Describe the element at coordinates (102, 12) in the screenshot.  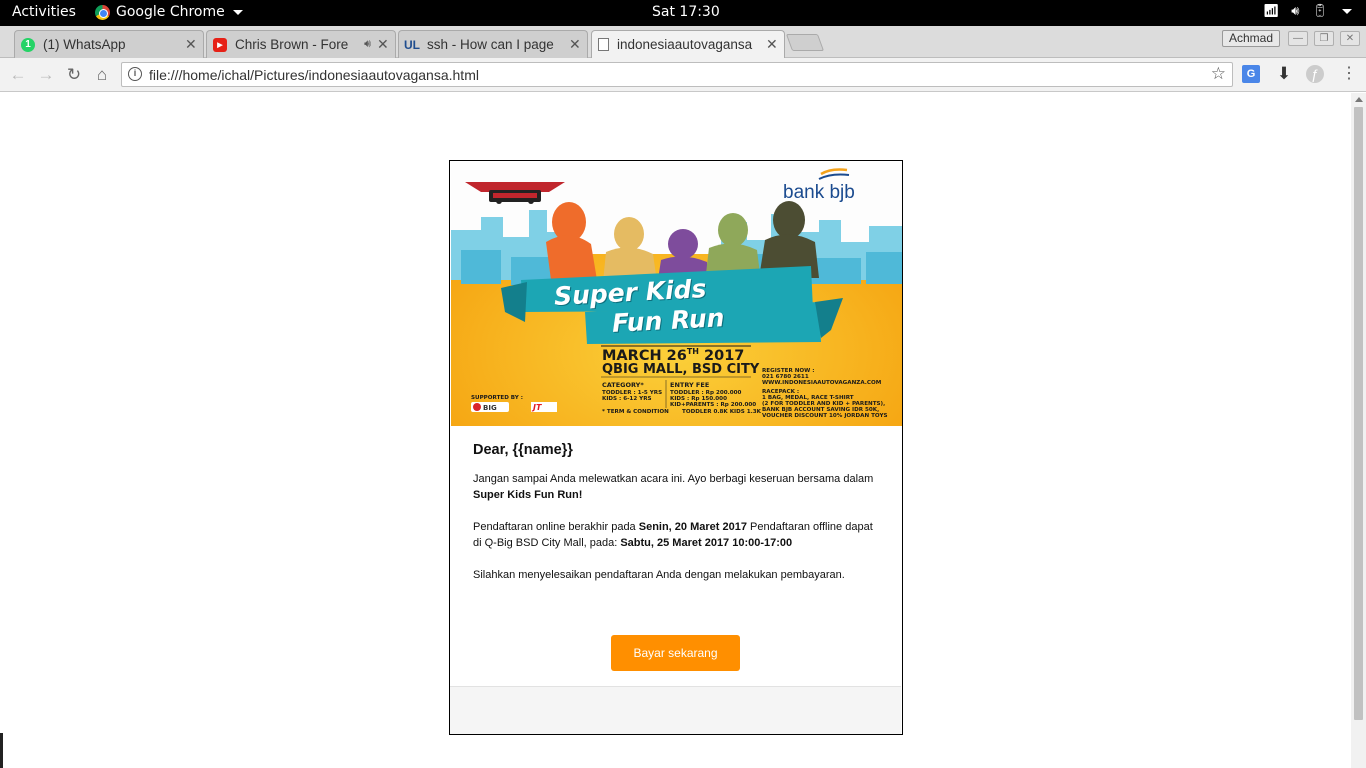
I see `chrome-icon` at that location.